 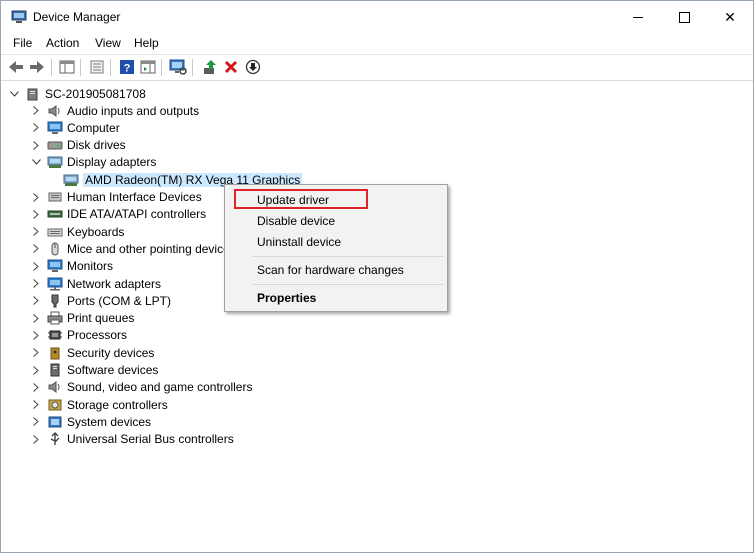 I want to click on tree-item-display-adapters: Display adapters, so click(x=93, y=162).